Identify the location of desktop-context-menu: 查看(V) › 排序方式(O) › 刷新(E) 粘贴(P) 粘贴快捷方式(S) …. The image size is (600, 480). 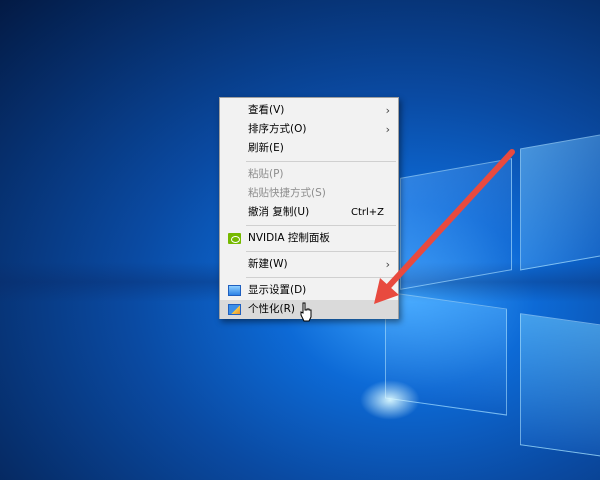
(309, 208).